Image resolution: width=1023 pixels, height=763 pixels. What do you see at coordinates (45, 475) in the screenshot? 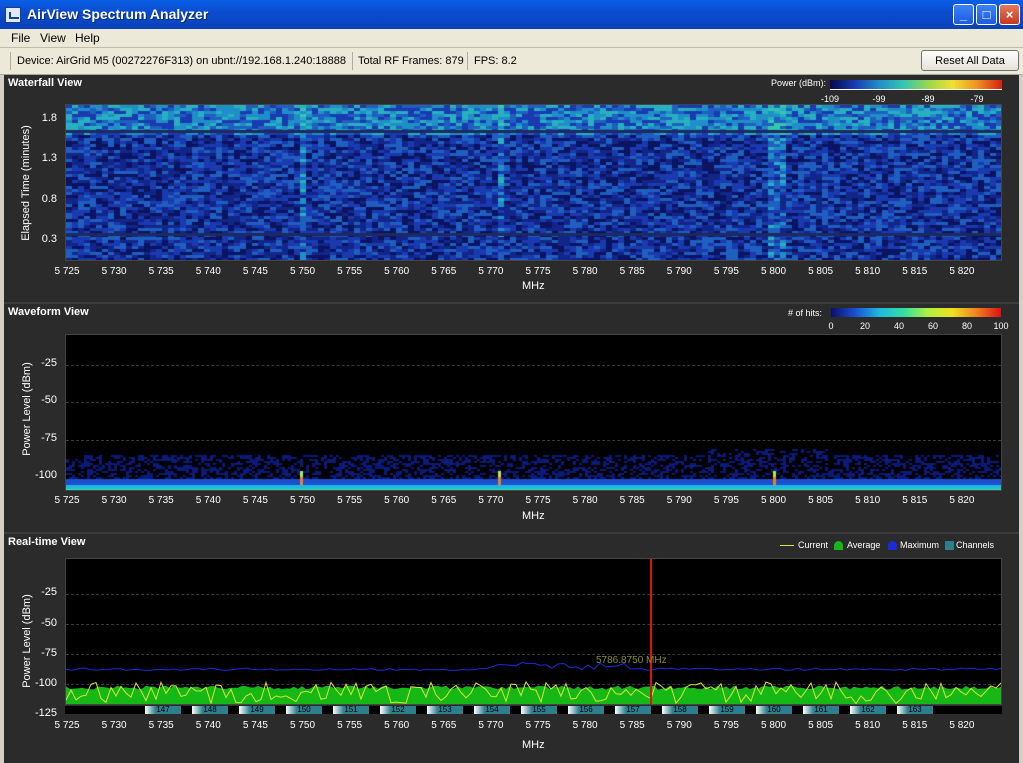
I see `waveform-y-tick: -100` at bounding box center [45, 475].